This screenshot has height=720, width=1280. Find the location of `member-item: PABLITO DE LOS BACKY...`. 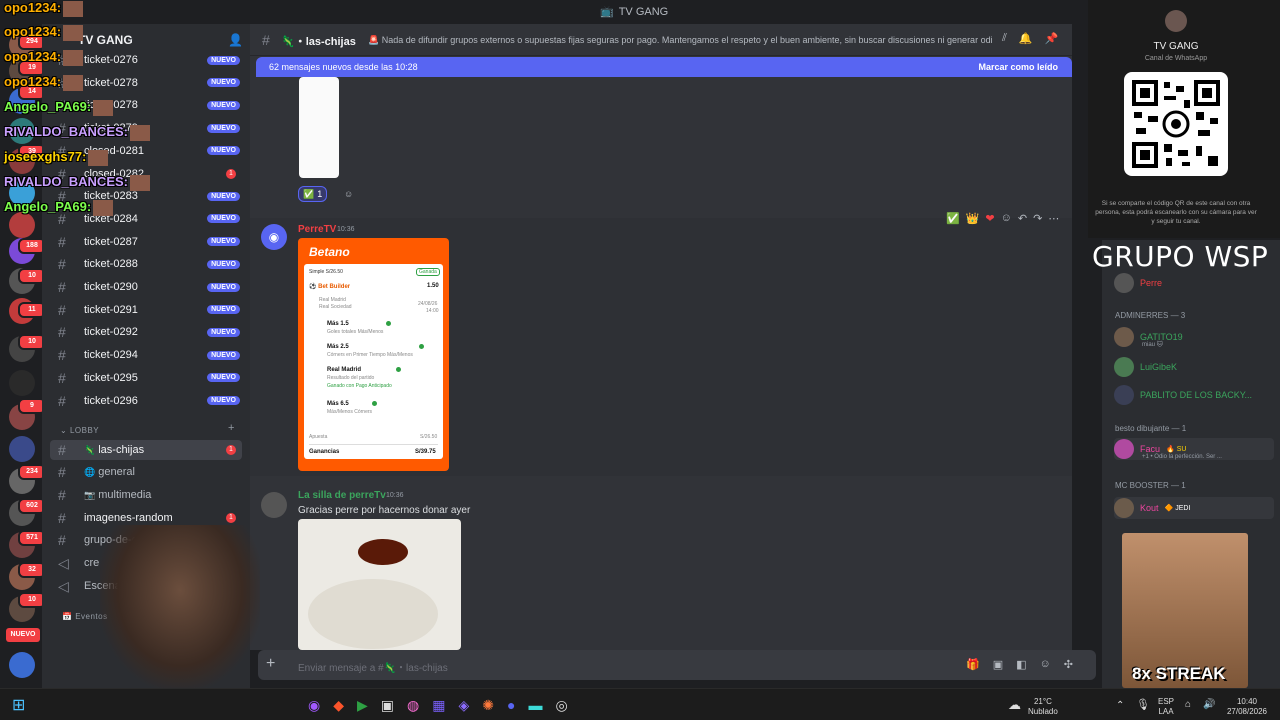

member-item: PABLITO DE LOS BACKY... is located at coordinates (1183, 395).